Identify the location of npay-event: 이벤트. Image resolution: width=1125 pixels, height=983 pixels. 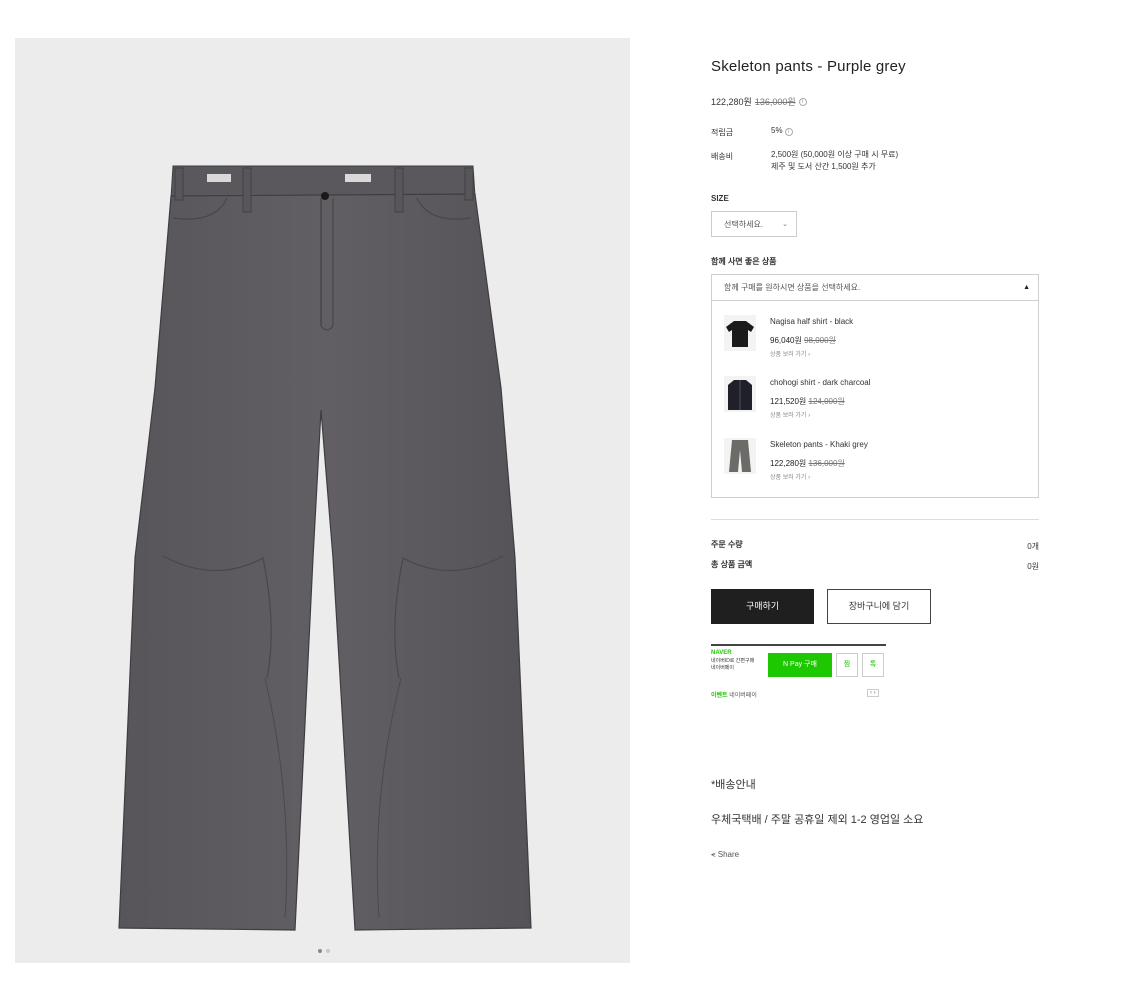
(719, 696).